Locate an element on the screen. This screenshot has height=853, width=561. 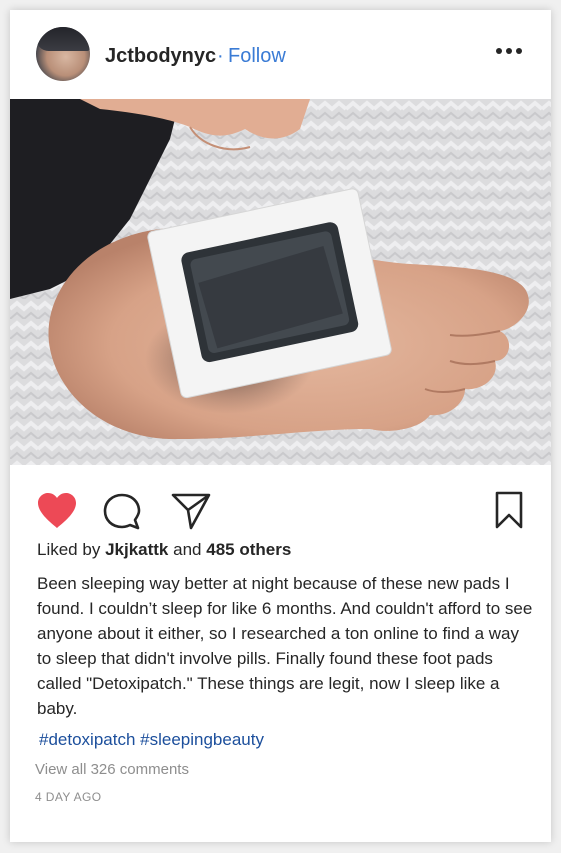
view-comments-link: View all 326 comments is located at coordinates (112, 769).